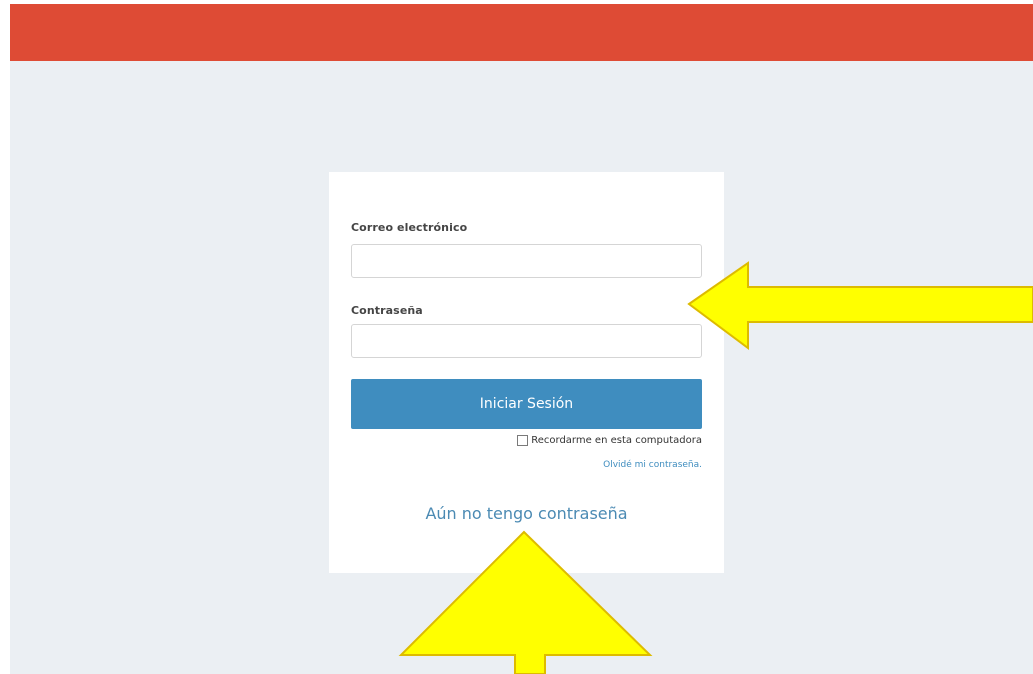 This screenshot has width=1033, height=674. Describe the element at coordinates (652, 465) in the screenshot. I see `forgot-password-link: Olvidé mi contraseña.` at that location.